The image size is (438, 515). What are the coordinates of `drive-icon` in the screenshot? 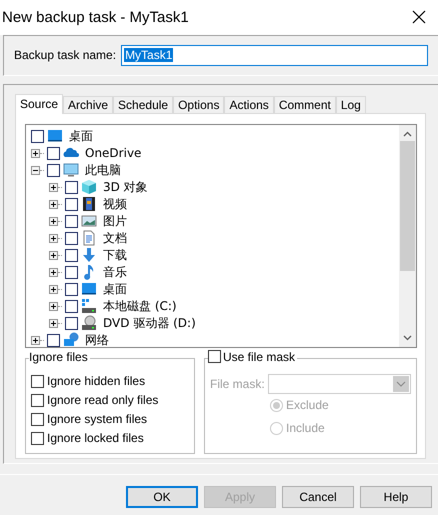 It's located at (89, 306).